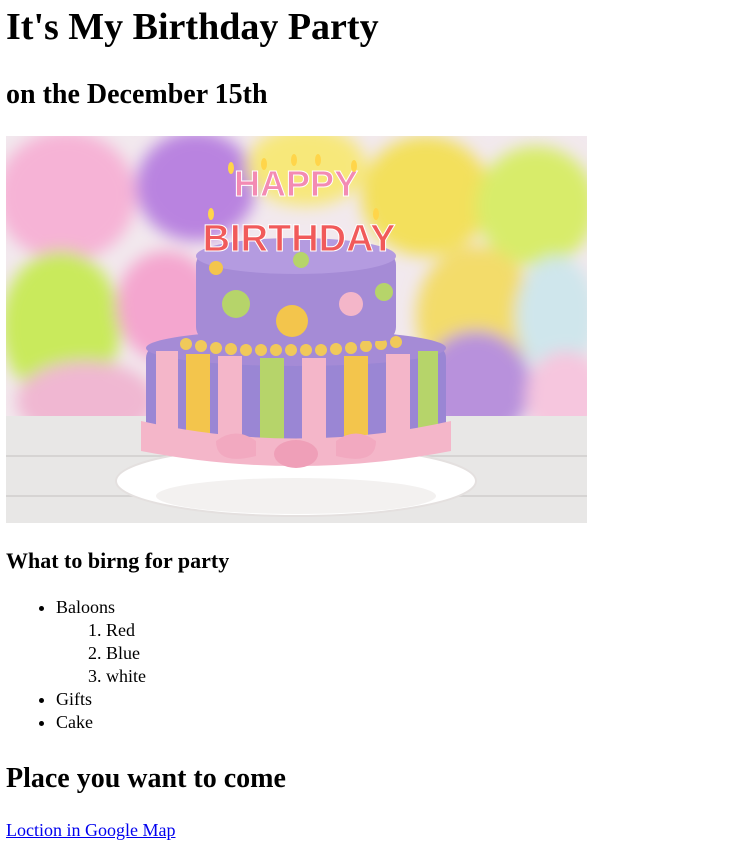 The height and width of the screenshot is (847, 755). I want to click on list-item-label: Baloons, so click(86, 607).